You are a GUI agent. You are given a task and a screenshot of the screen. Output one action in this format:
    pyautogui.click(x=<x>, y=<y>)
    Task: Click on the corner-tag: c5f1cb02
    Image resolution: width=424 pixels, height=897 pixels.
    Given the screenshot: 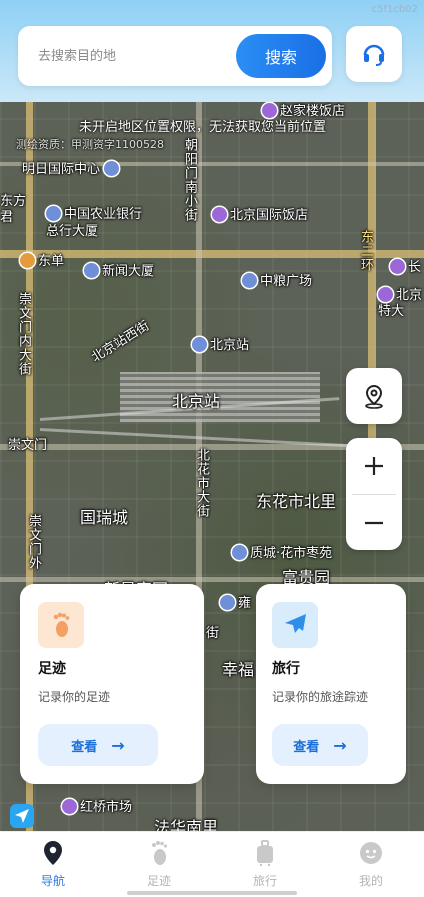 What is the action you would take?
    pyautogui.click(x=394, y=9)
    